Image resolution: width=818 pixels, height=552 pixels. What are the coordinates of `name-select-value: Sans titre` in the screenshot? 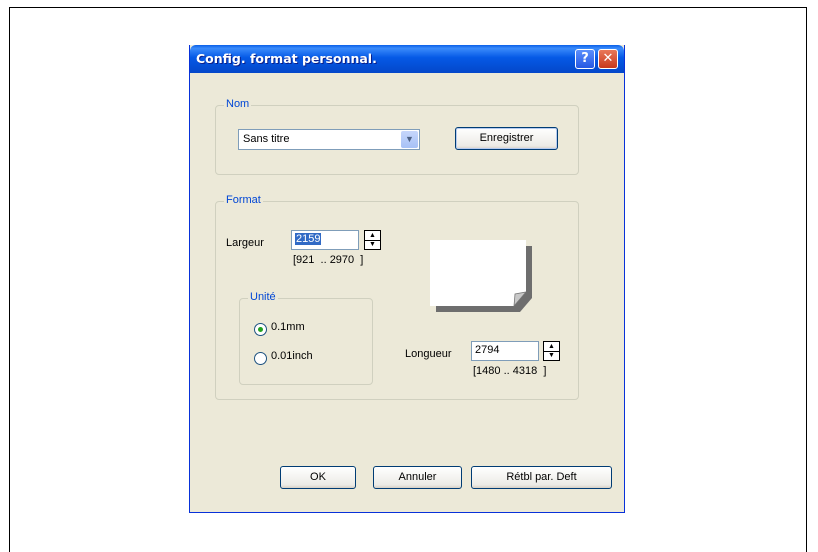 It's located at (266, 139).